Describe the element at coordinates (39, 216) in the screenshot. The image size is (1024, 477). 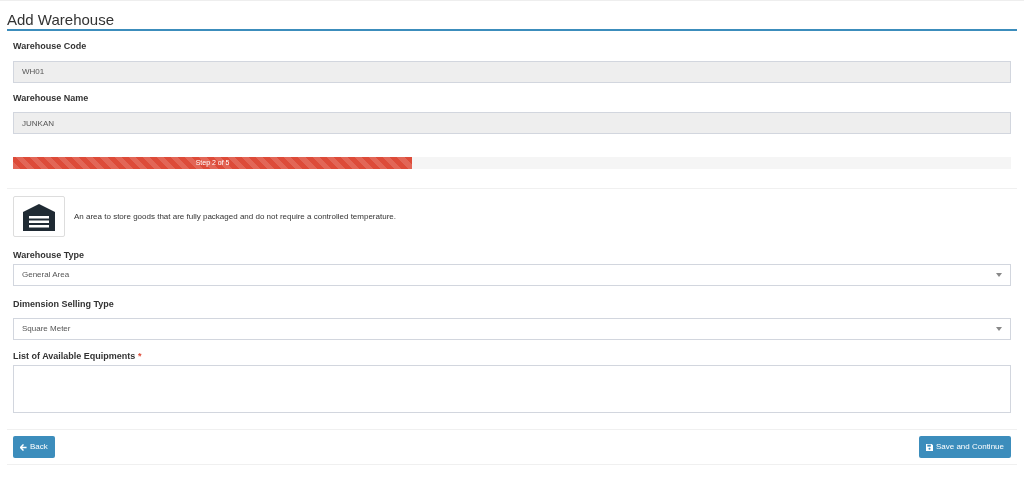
I see `warehouse-icon` at that location.